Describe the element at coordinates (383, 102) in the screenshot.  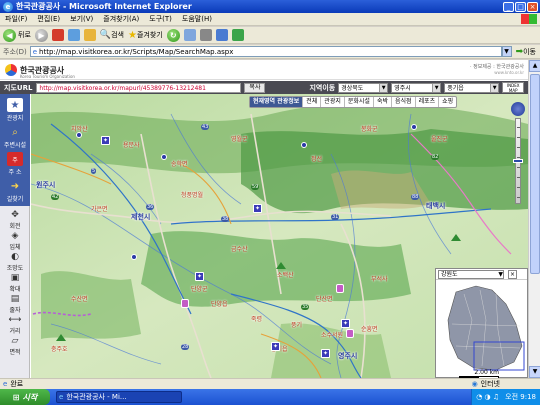
I see `category-lodging: 숙박` at that location.